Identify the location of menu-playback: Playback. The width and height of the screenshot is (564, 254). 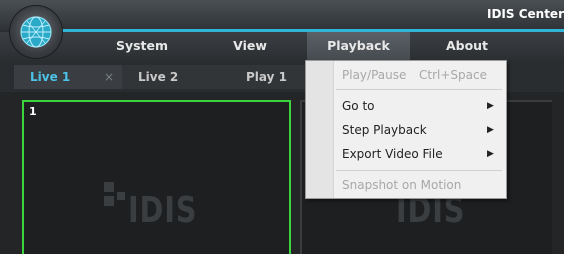
(358, 46).